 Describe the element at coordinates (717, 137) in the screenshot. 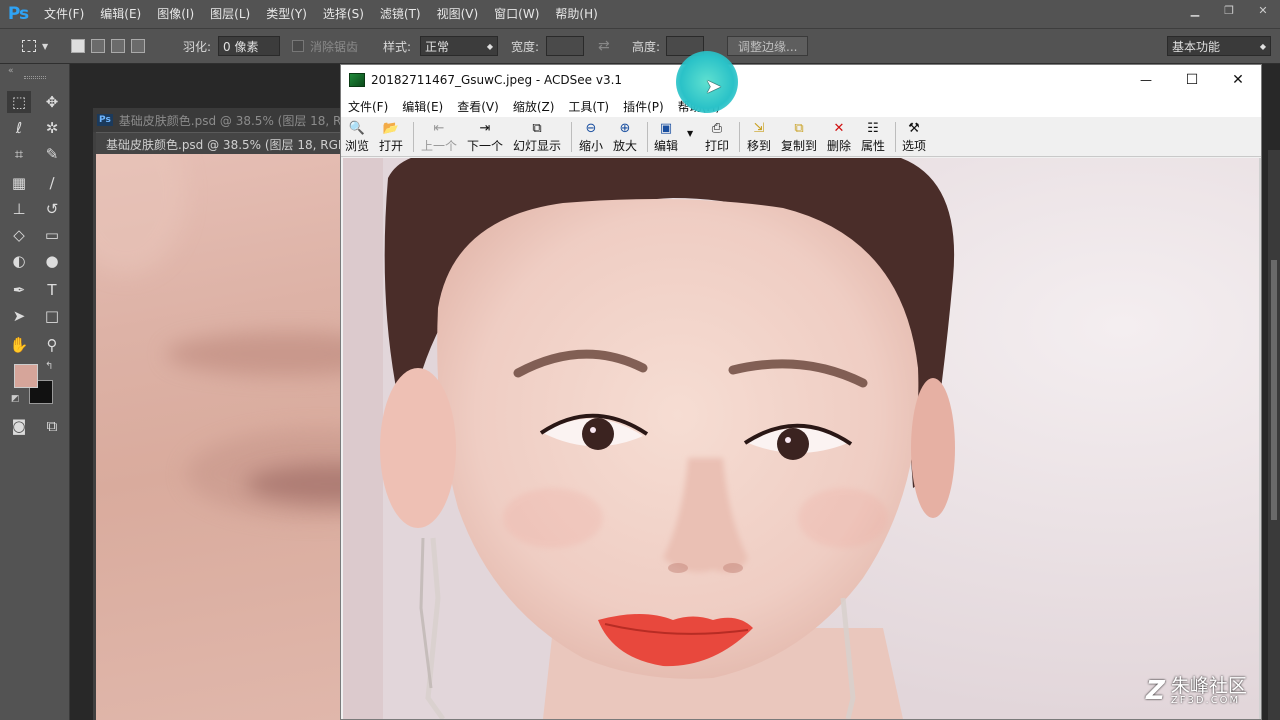

I see `print-button: ⎙ 打印` at that location.